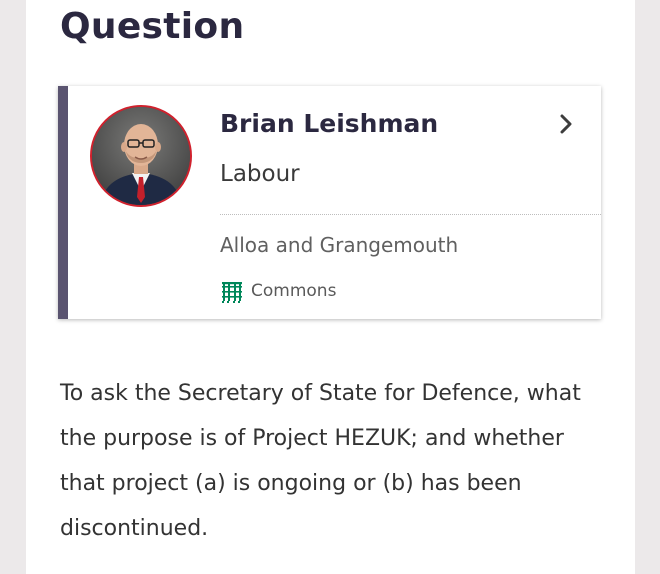 The height and width of the screenshot is (574, 660). I want to click on page-title: Question, so click(152, 26).